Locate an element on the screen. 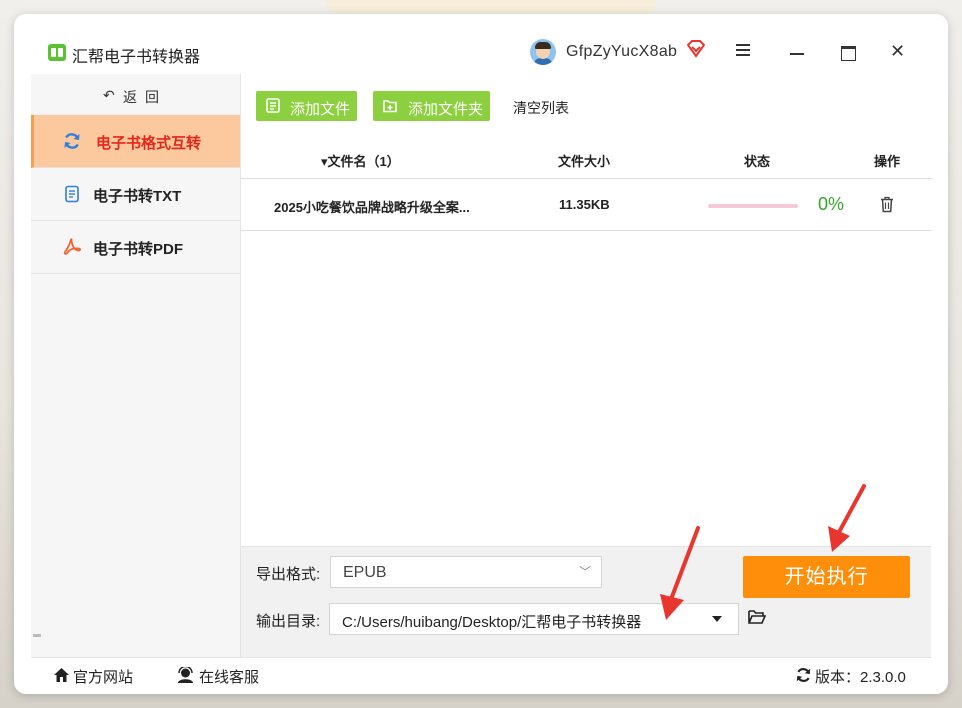  trash-icon is located at coordinates (887, 204).